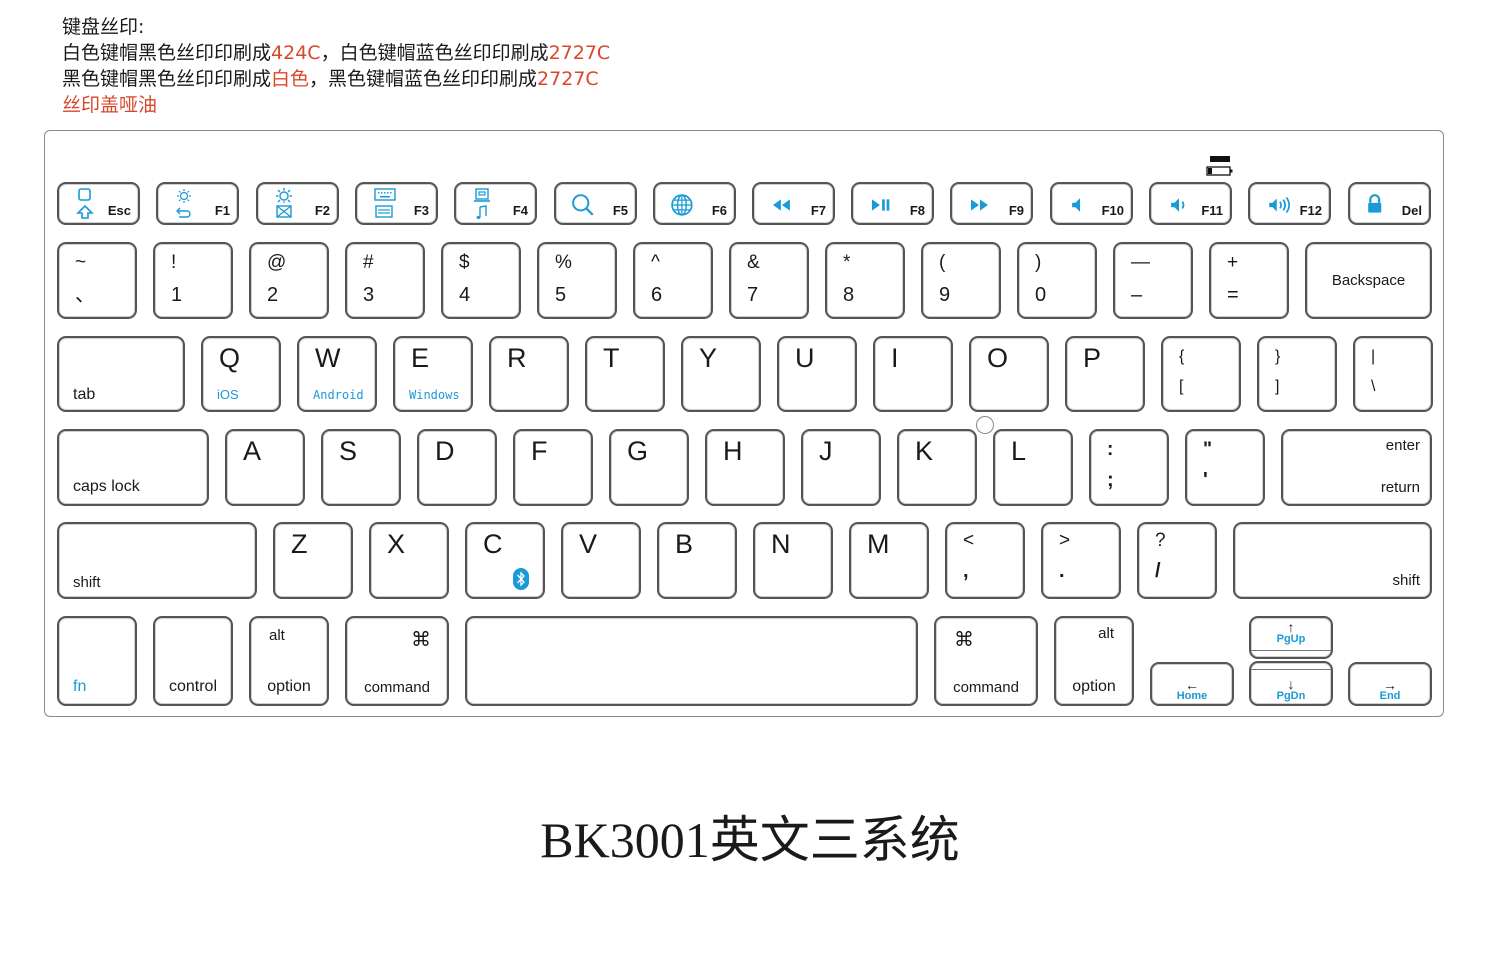 This screenshot has width=1500, height=963. I want to click on key-num-8: * 8, so click(865, 280).